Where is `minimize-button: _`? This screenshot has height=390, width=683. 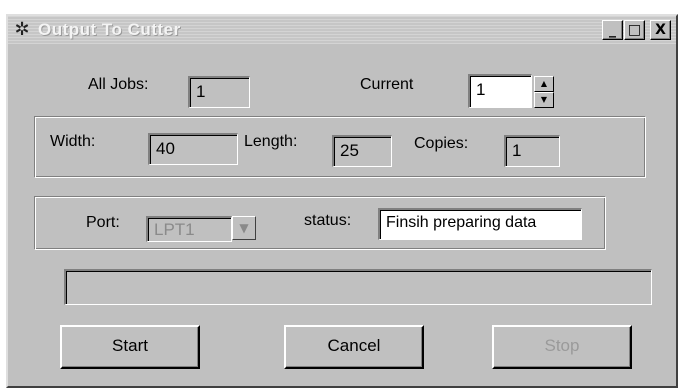
minimize-button: _ is located at coordinates (612, 30).